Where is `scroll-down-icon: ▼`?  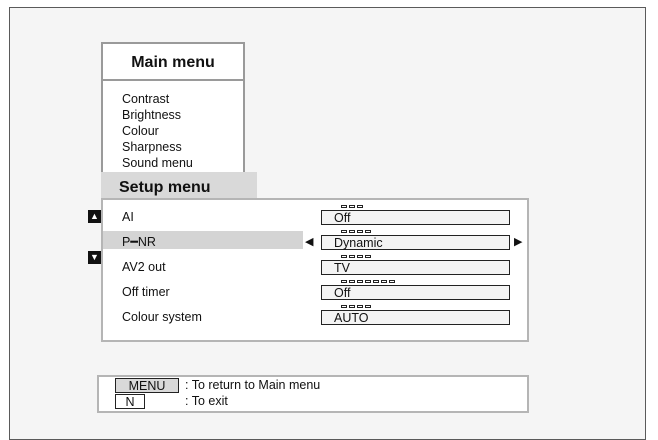
scroll-down-icon: ▼ is located at coordinates (94, 257).